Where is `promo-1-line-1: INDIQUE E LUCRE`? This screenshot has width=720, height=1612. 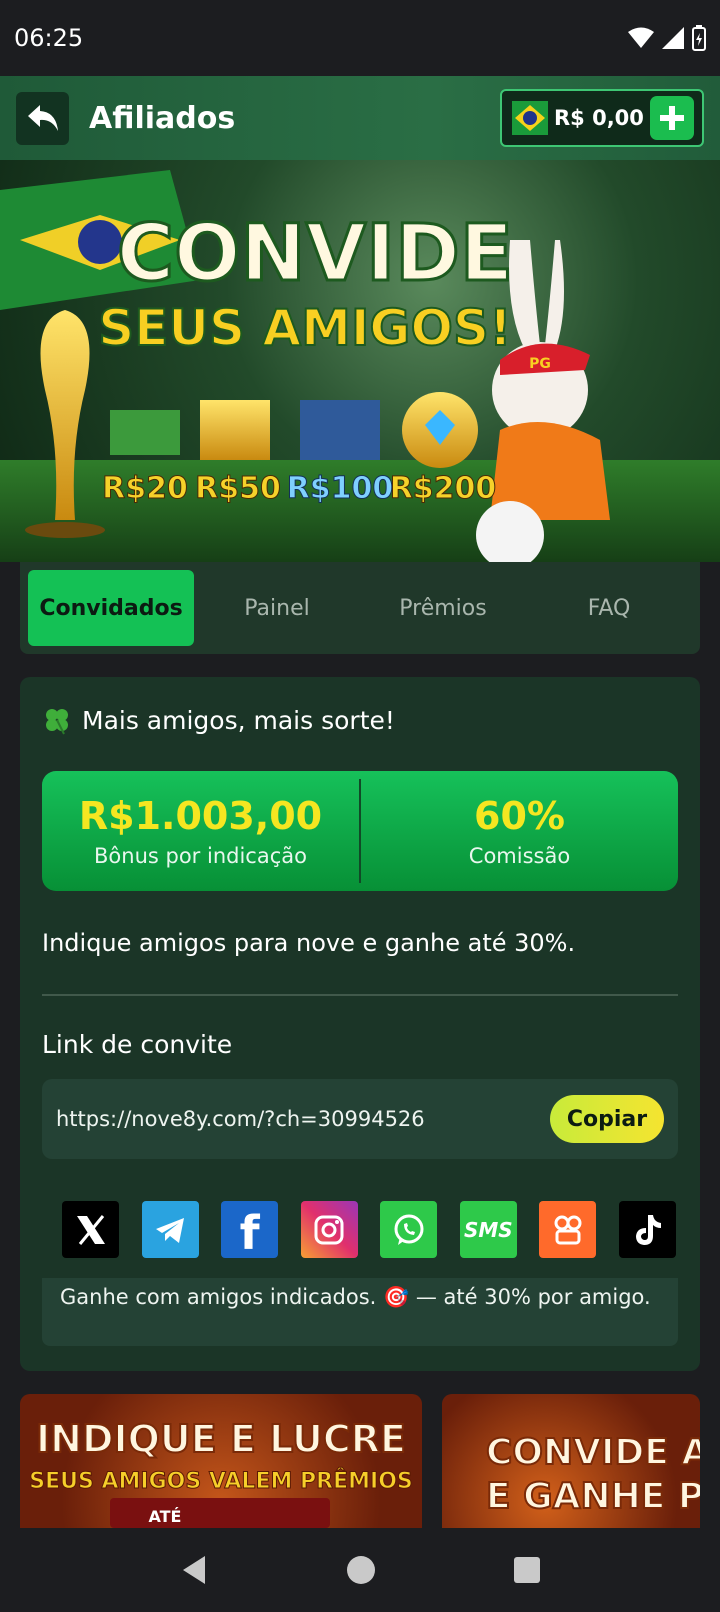
promo-1-line-1: INDIQUE E LUCRE is located at coordinates (221, 1439).